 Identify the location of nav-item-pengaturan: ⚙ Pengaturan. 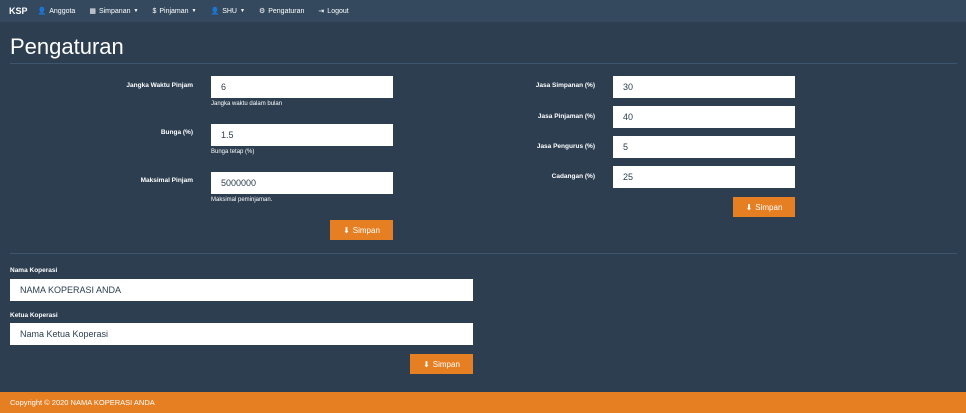
(281, 11).